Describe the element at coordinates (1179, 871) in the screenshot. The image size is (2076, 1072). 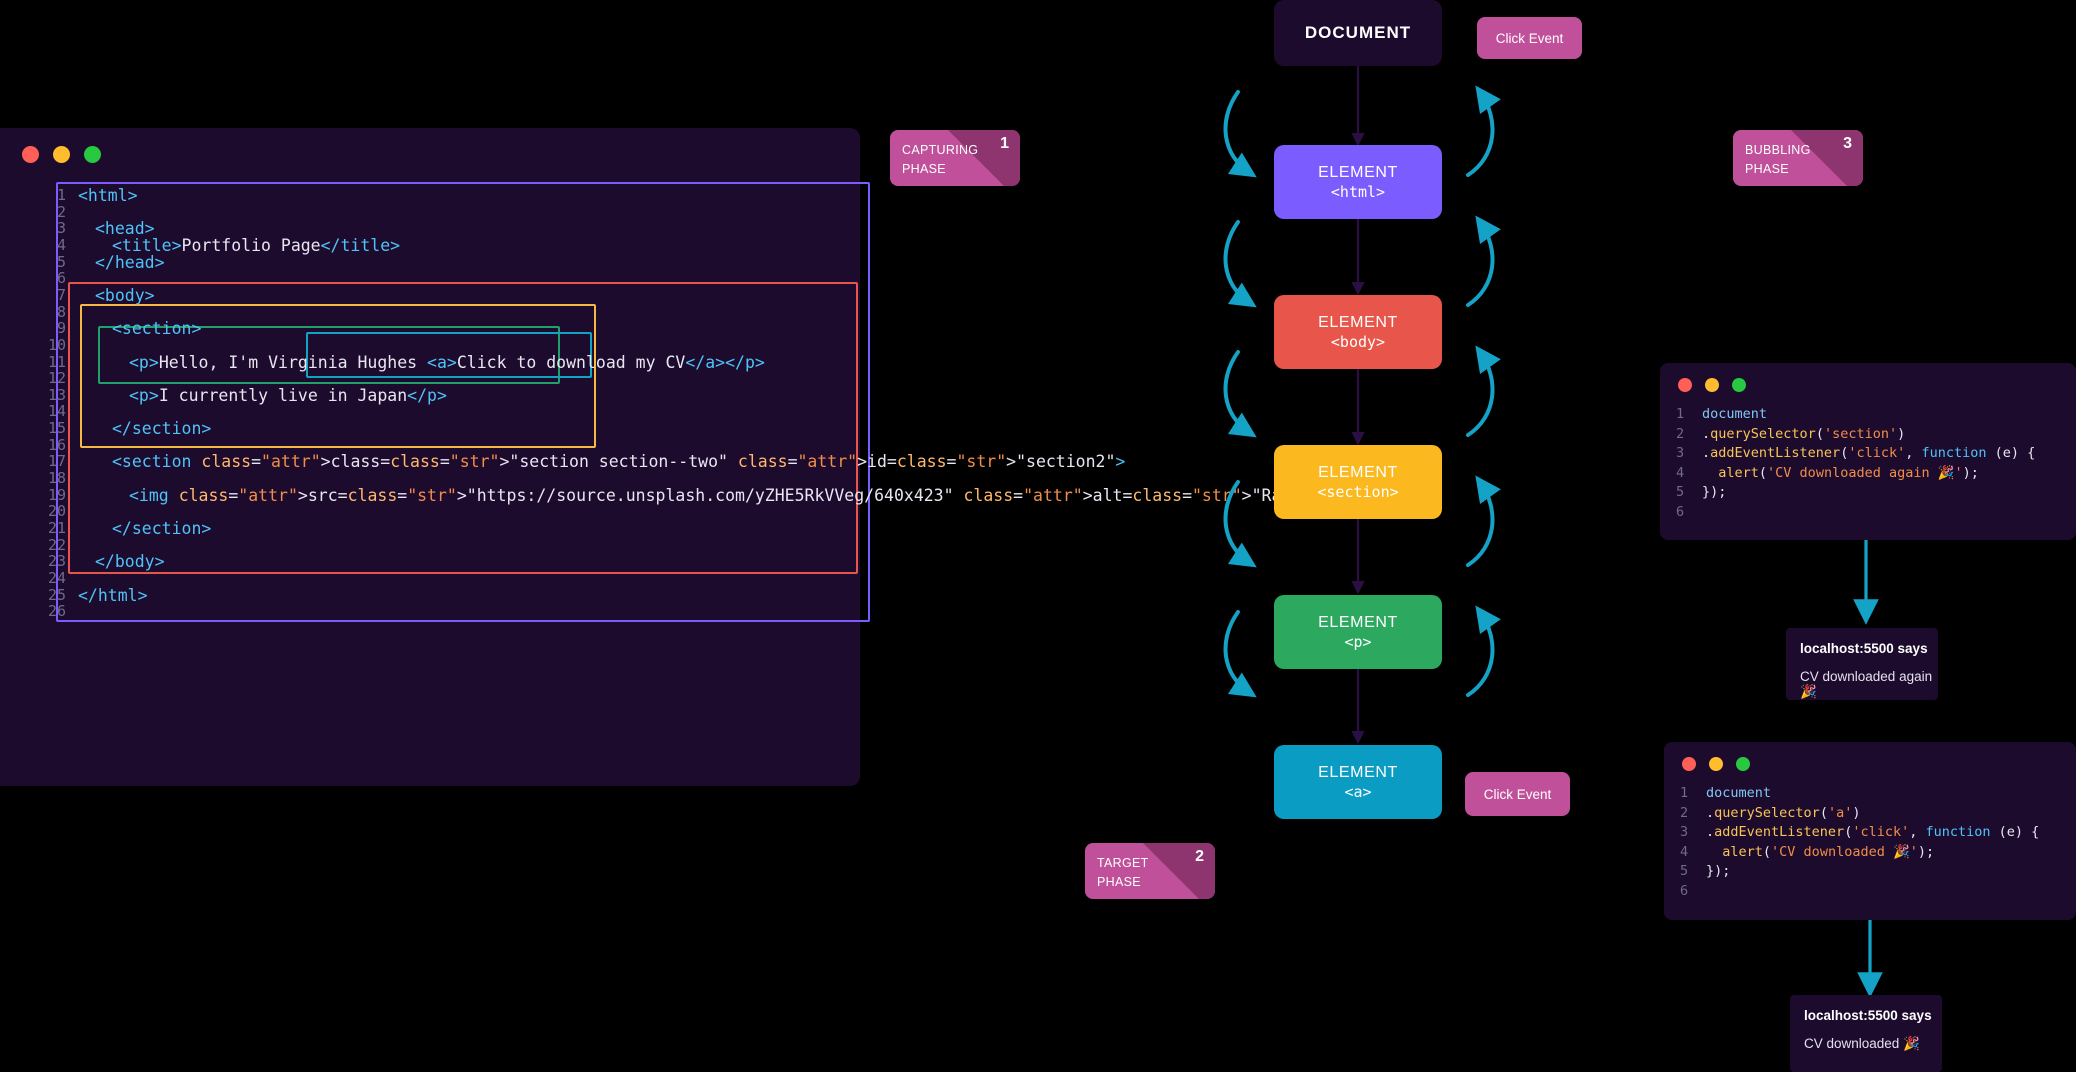
I see `badge-corner-accent` at that location.